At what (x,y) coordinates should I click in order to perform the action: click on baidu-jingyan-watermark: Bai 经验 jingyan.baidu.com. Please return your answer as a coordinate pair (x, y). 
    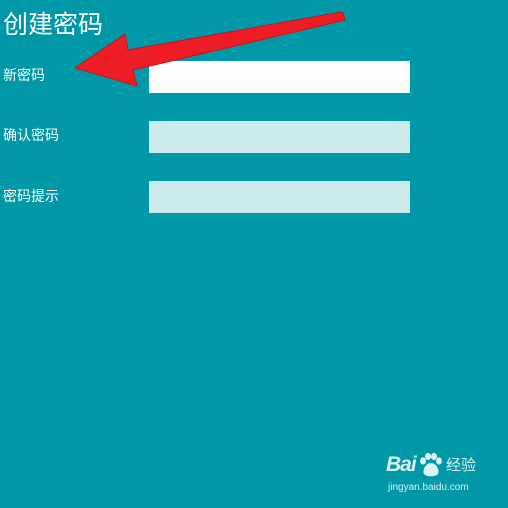
    Looking at the image, I should click on (440, 475).